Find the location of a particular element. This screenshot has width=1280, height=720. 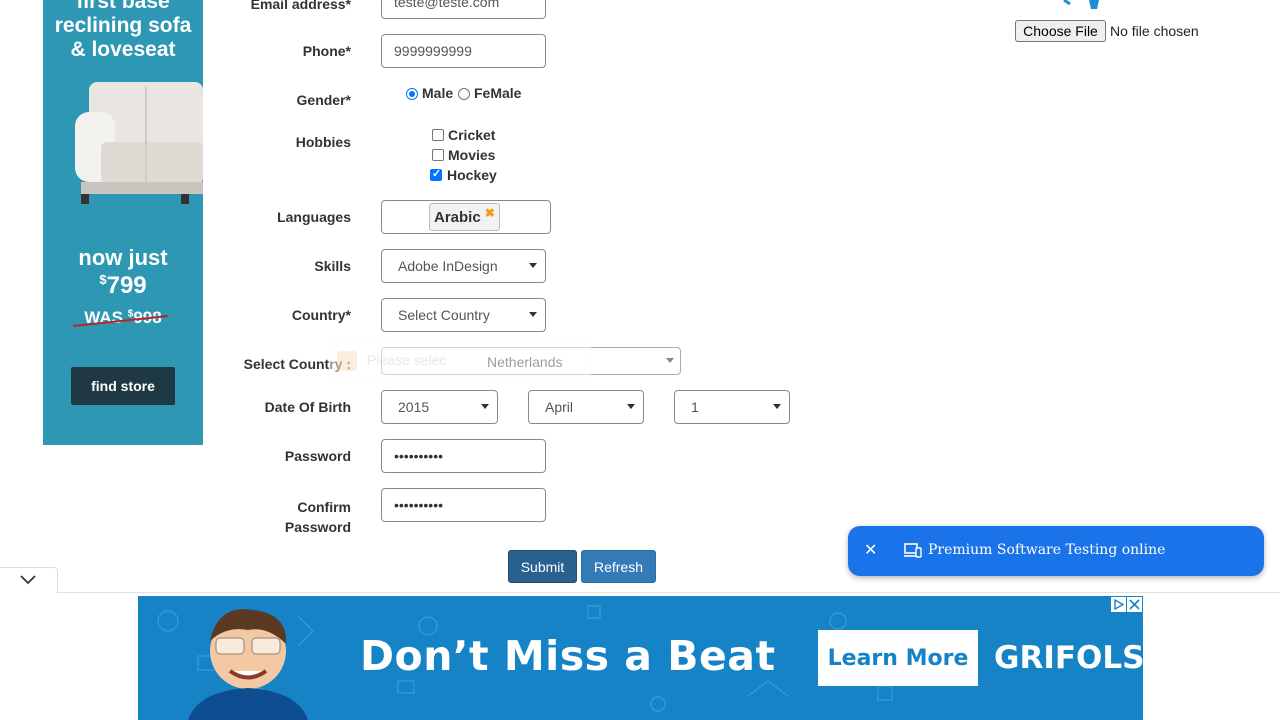

phone-input: 9999999999 is located at coordinates (463, 51).